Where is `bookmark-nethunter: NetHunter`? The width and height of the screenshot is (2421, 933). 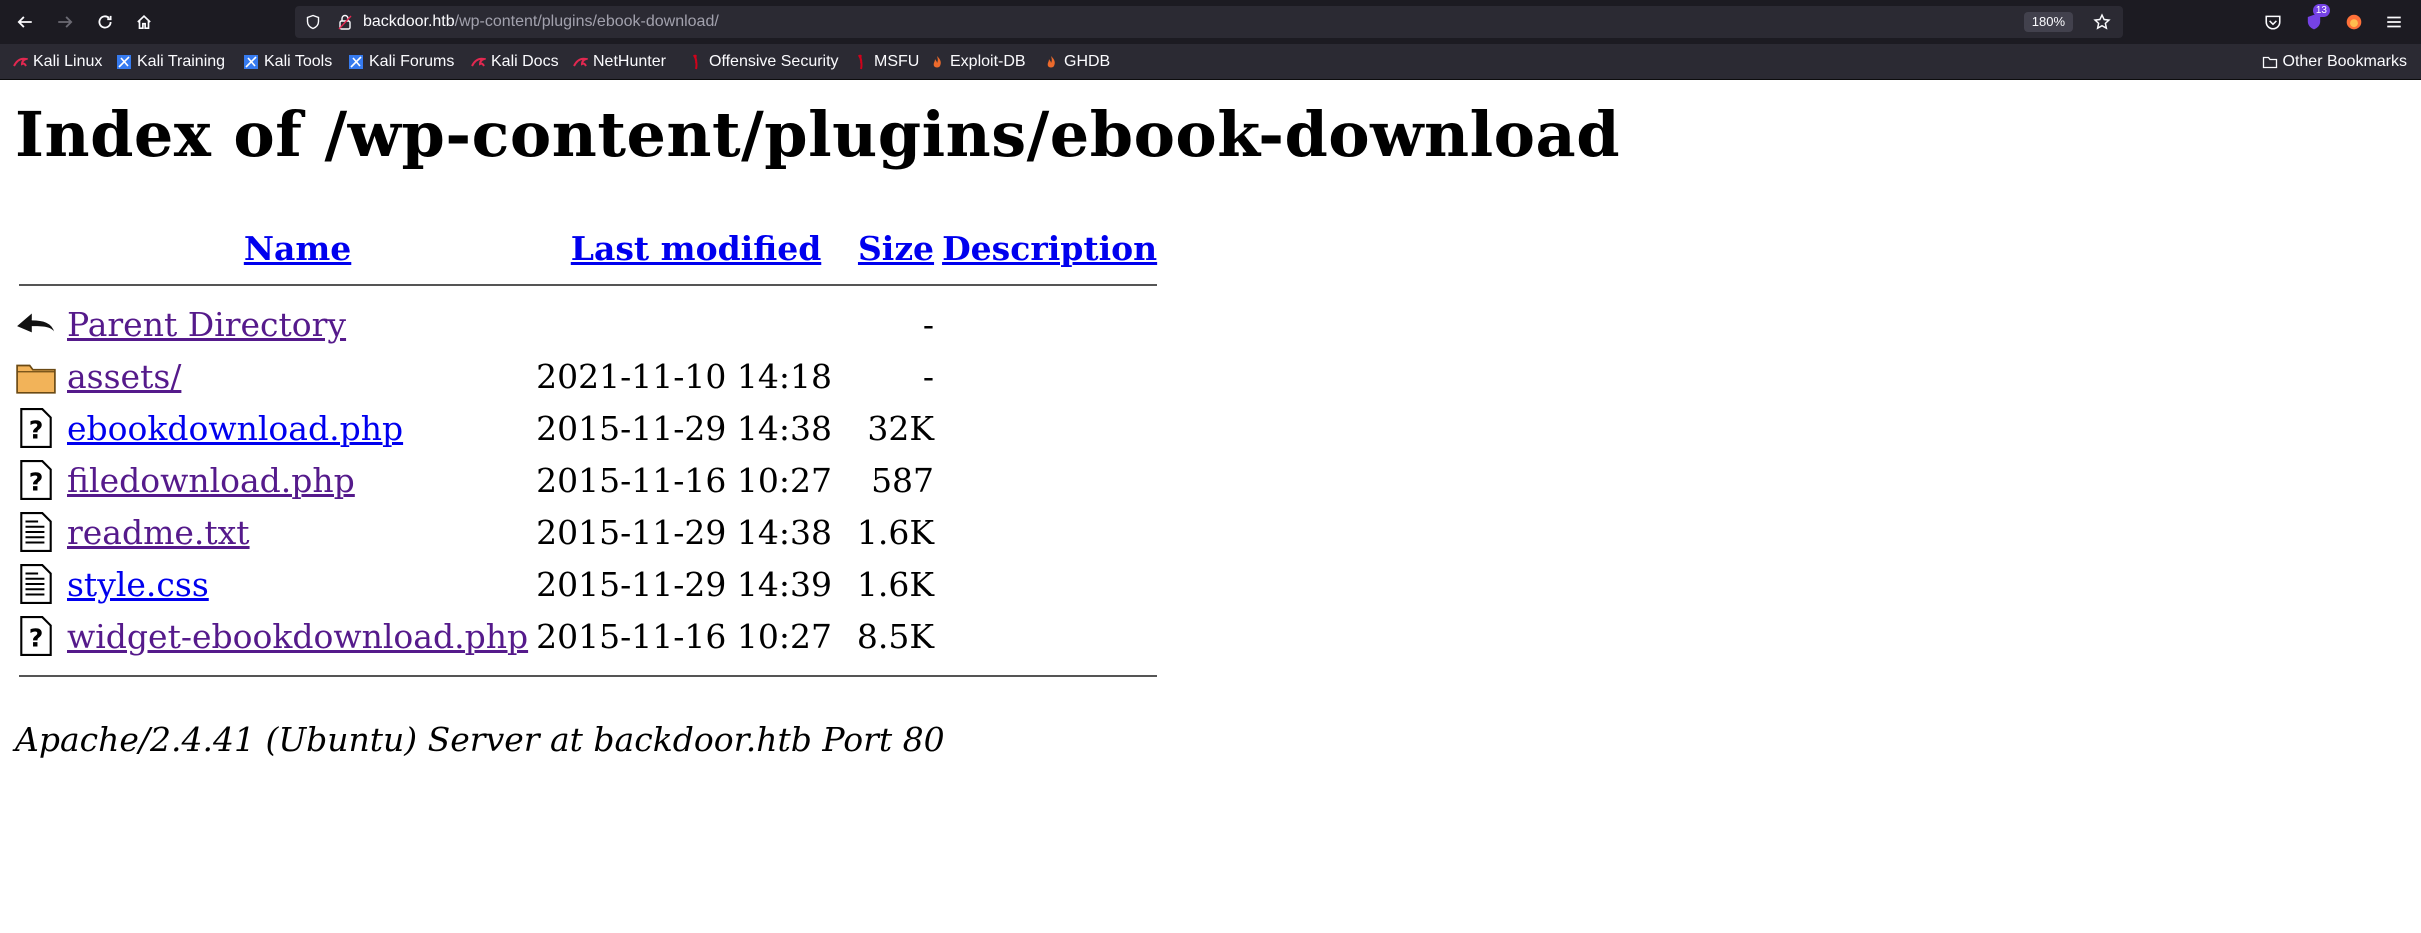 bookmark-nethunter: NetHunter is located at coordinates (619, 62).